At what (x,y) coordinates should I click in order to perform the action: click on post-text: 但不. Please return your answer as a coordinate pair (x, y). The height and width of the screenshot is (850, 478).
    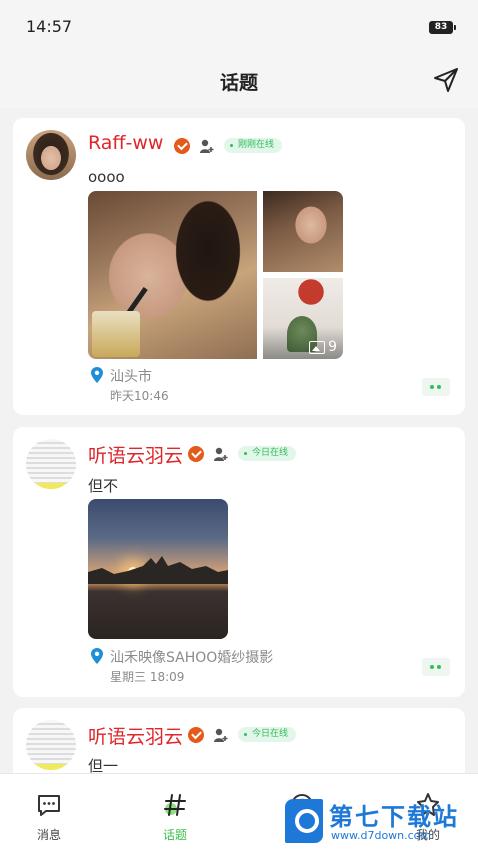
    Looking at the image, I should click on (103, 486).